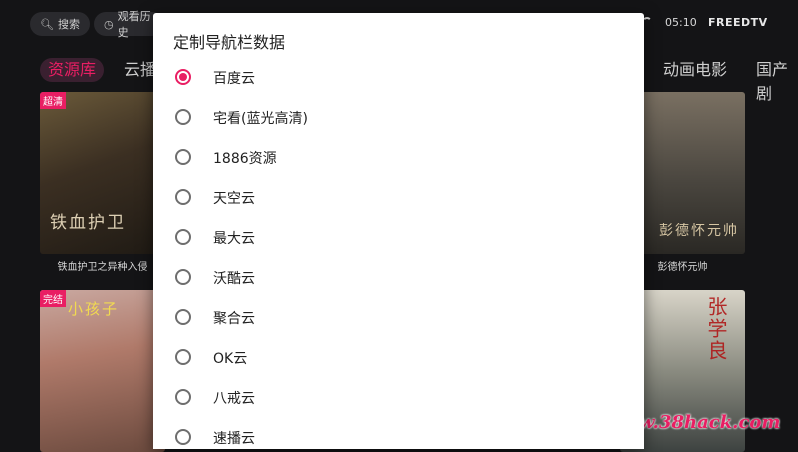 The width and height of the screenshot is (798, 452). What do you see at coordinates (398, 277) in the screenshot?
I see `option-woku: 沃酷云` at bounding box center [398, 277].